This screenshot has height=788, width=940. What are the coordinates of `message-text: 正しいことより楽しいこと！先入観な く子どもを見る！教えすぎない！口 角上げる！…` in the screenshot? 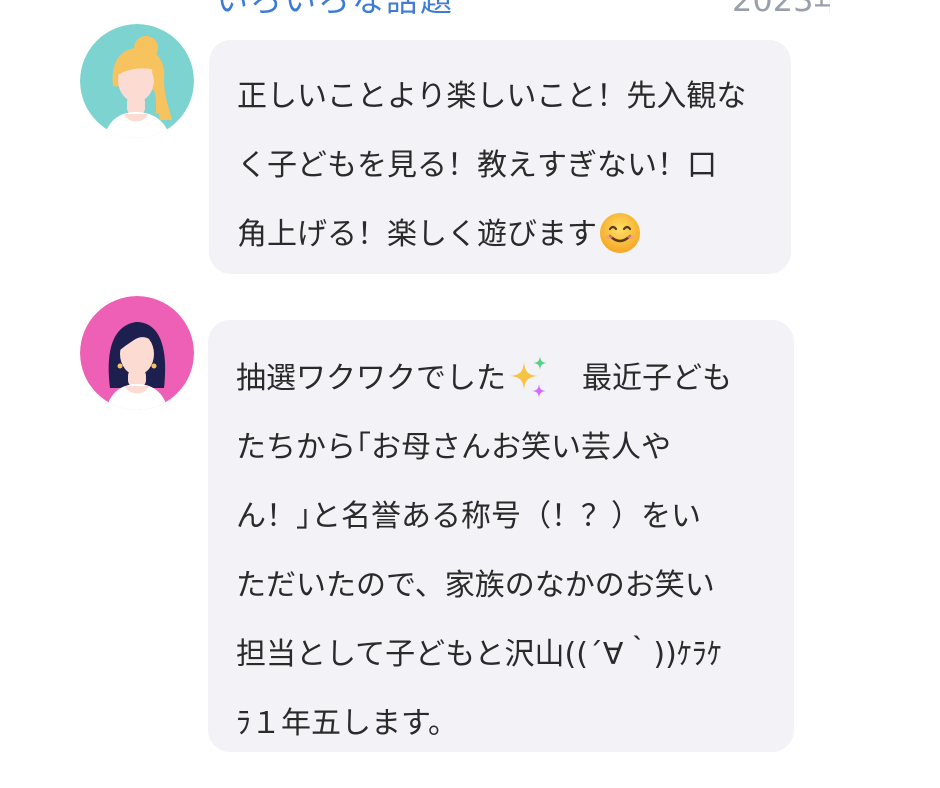 It's located at (492, 165).